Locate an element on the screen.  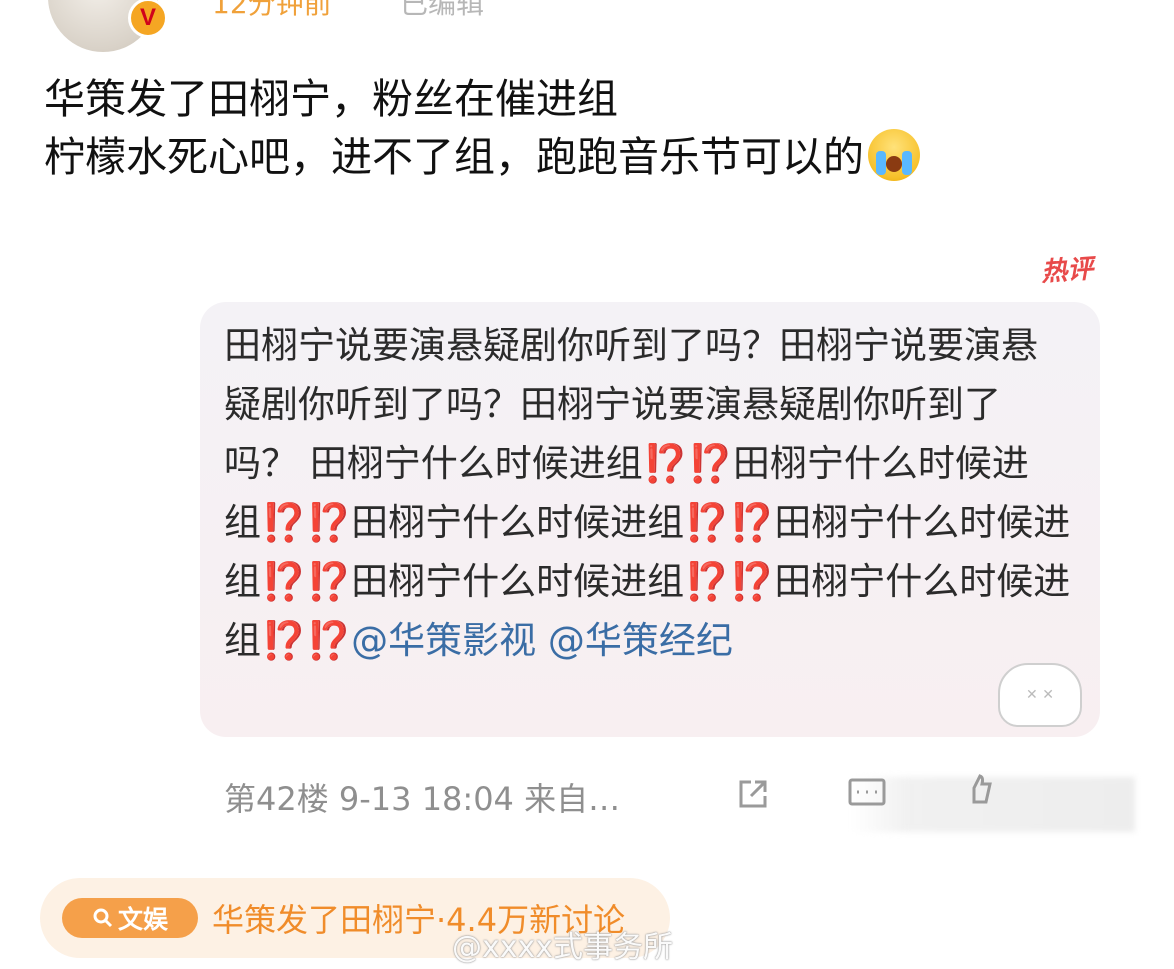
like-icon is located at coordinates (977, 791).